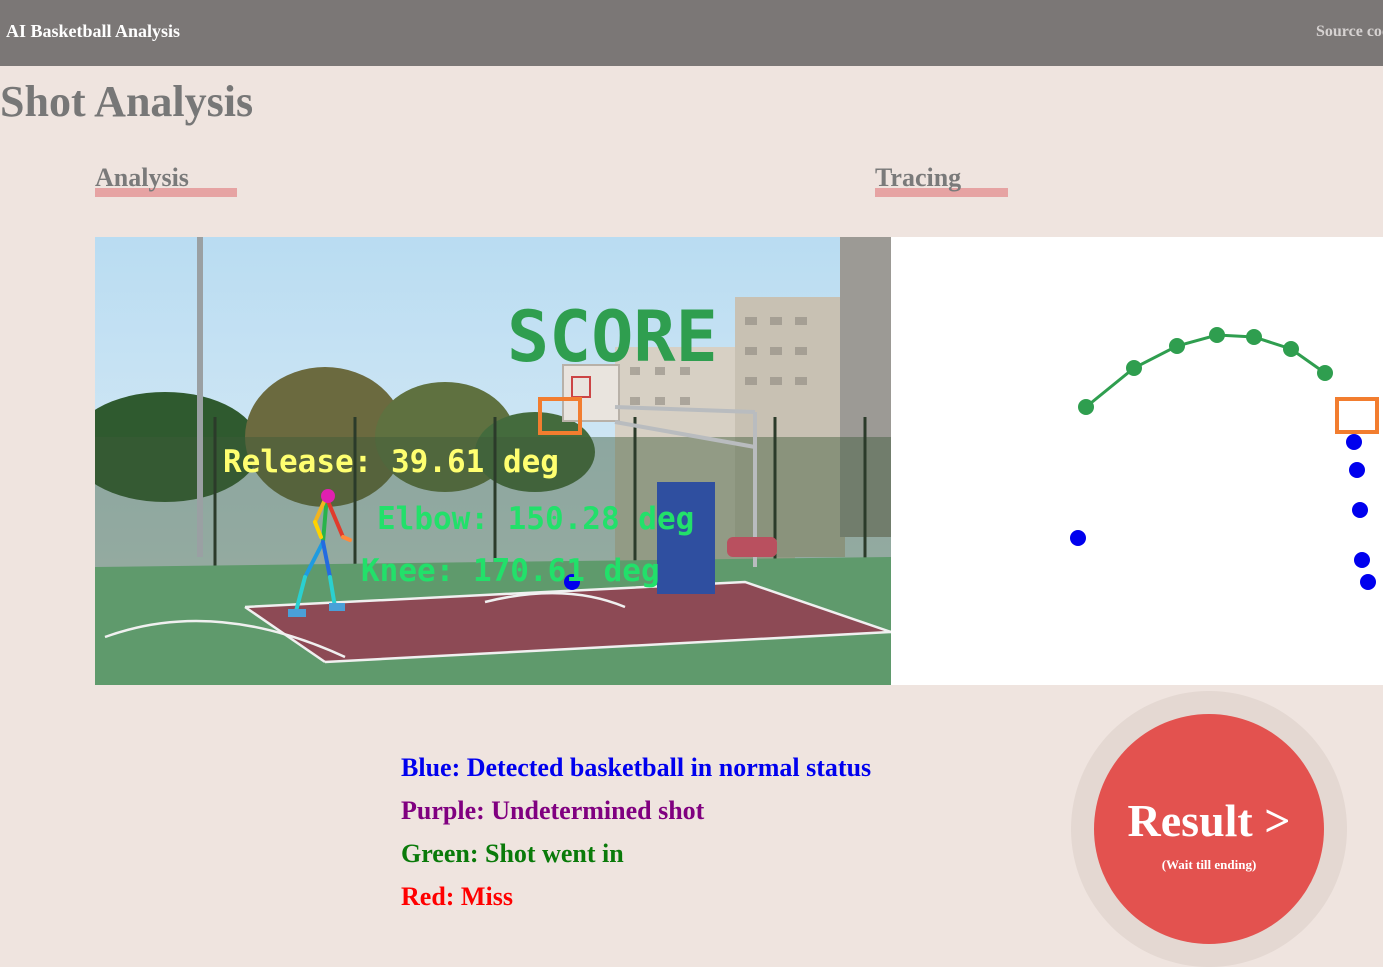  What do you see at coordinates (1209, 820) in the screenshot?
I see `result-button-label: Result >` at bounding box center [1209, 820].